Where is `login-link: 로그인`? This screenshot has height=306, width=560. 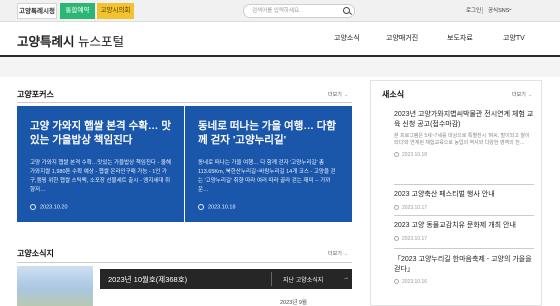 login-link: 로그인 is located at coordinates (473, 10).